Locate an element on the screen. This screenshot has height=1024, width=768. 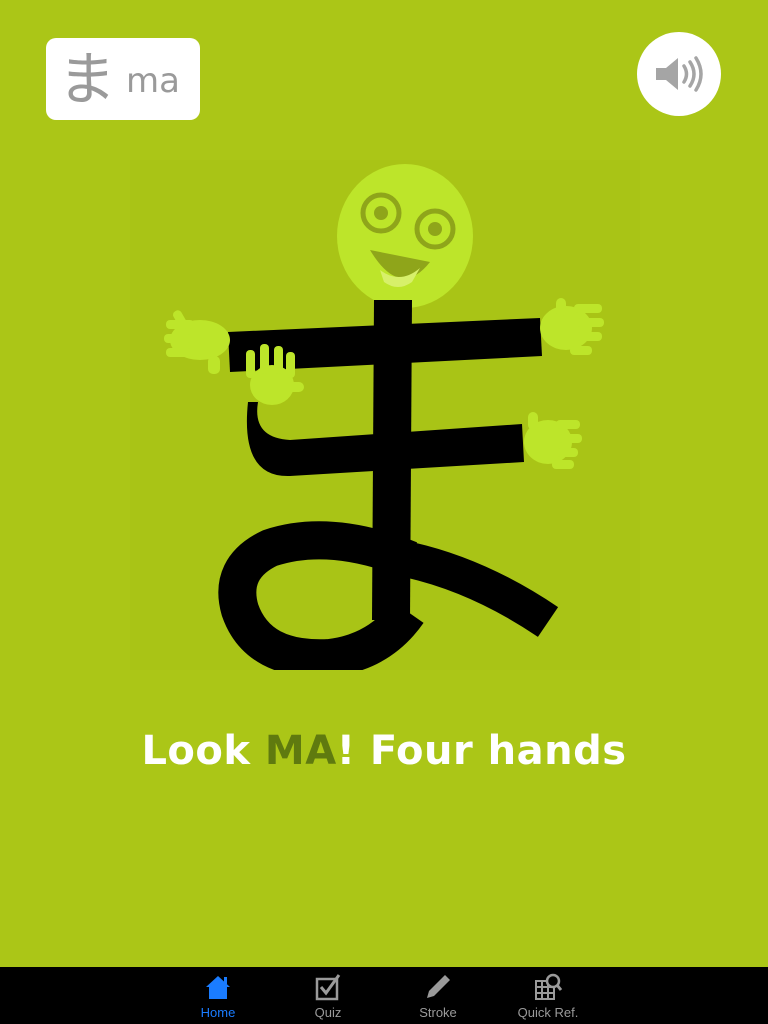
tab-quick-ref: Quick Ref. is located at coordinates (548, 995).